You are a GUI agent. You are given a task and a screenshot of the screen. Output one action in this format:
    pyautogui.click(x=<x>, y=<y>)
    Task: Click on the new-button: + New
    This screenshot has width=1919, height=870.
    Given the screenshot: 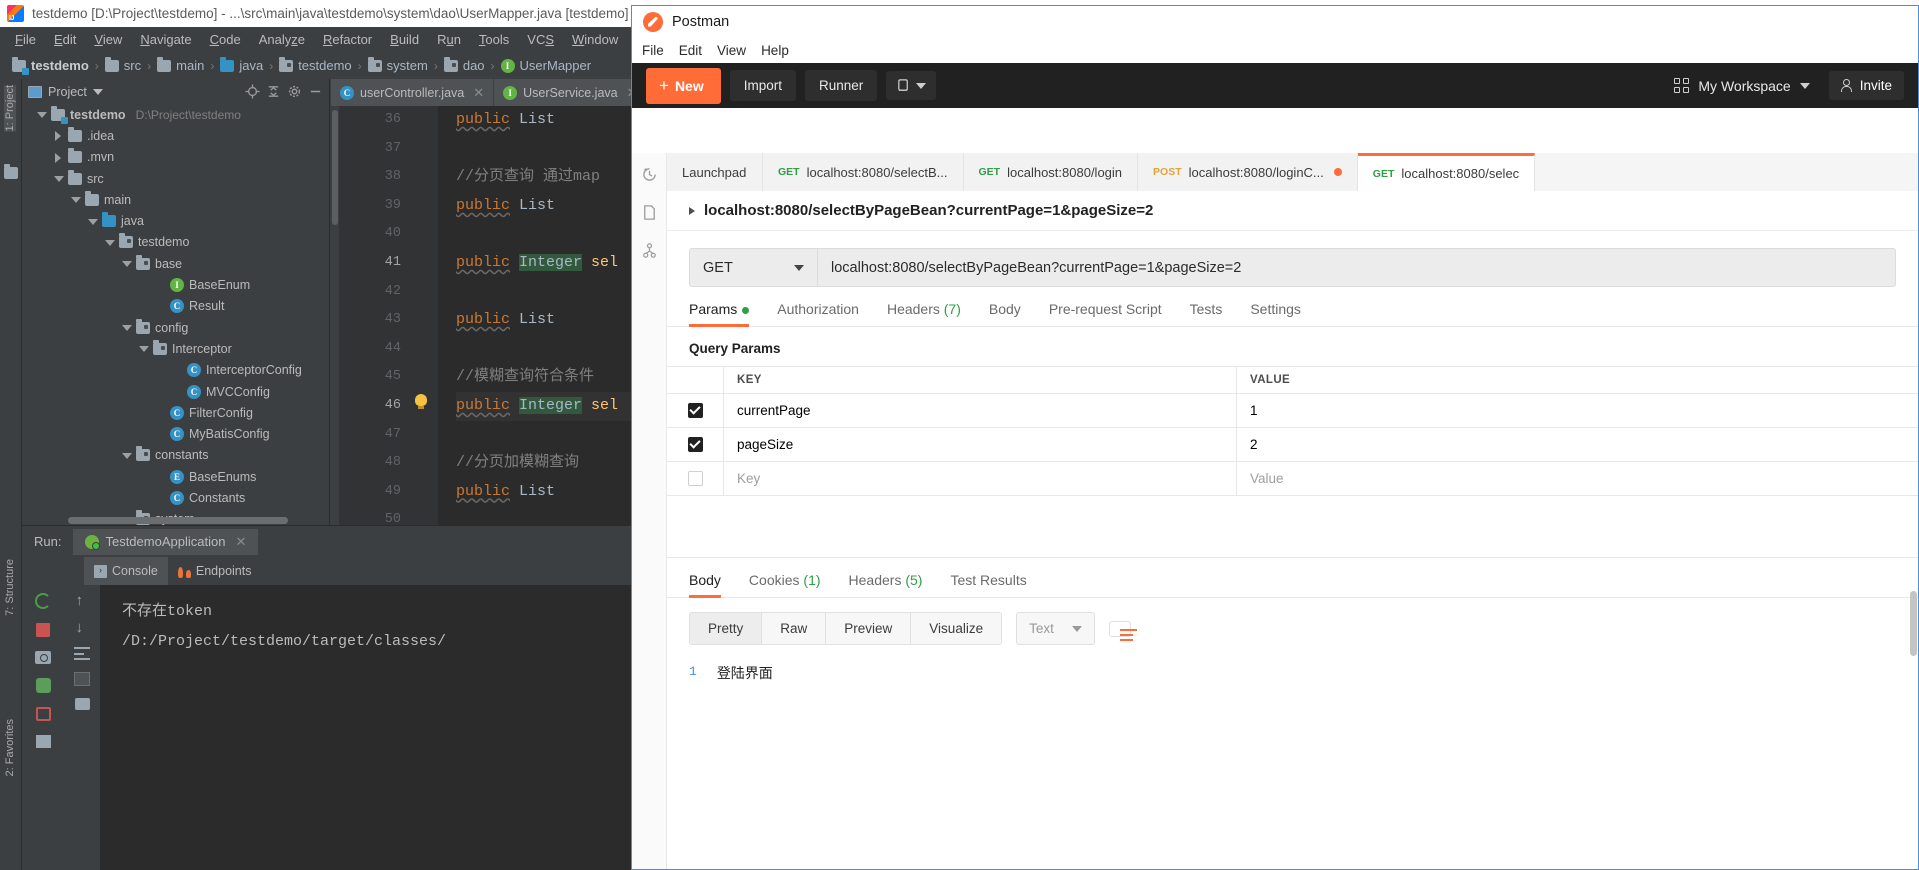 What is the action you would take?
    pyautogui.click(x=683, y=85)
    